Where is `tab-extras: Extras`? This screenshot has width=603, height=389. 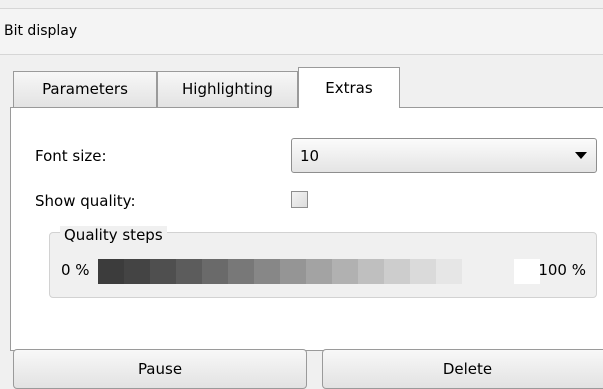
tab-extras: Extras is located at coordinates (349, 87).